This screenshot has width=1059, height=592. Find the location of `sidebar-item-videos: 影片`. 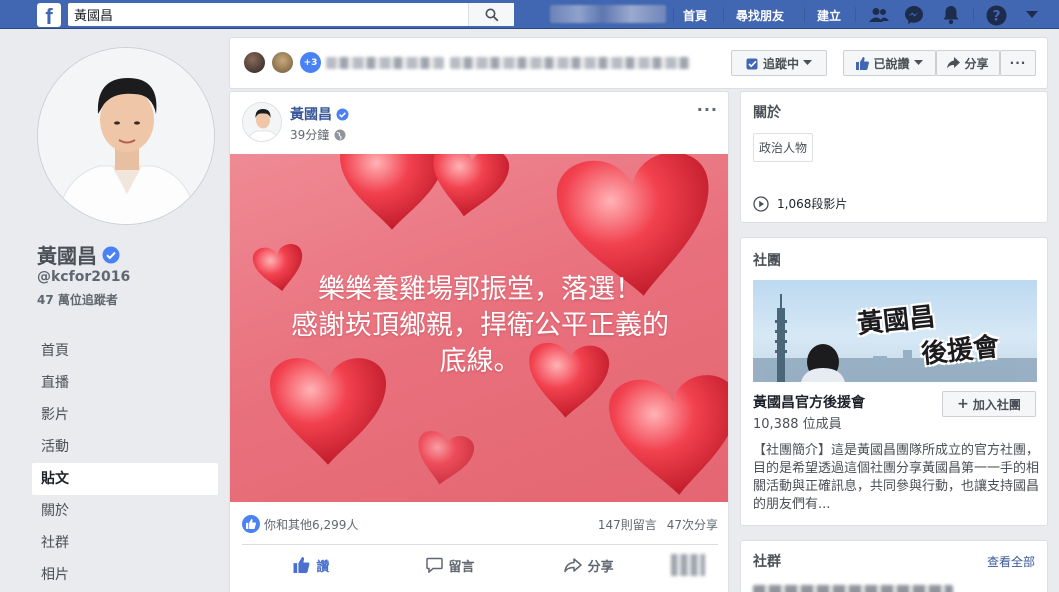

sidebar-item-videos: 影片 is located at coordinates (125, 415).